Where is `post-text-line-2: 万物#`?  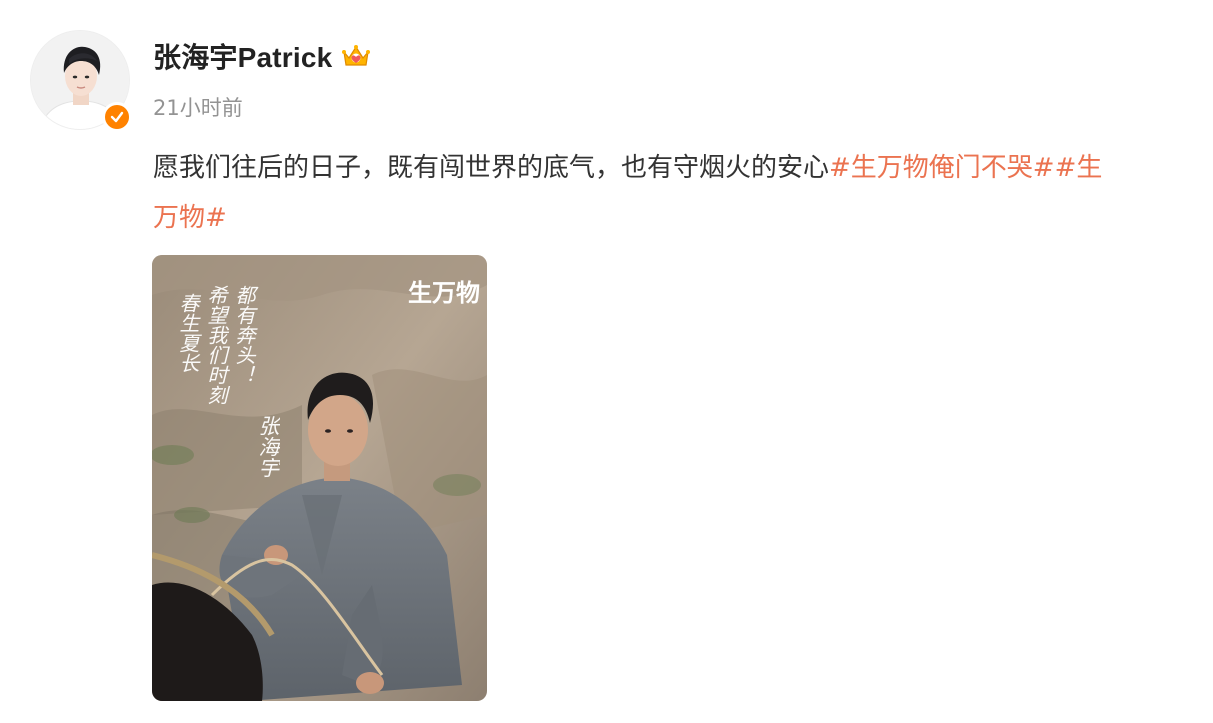 post-text-line-2: 万物# is located at coordinates (683, 218).